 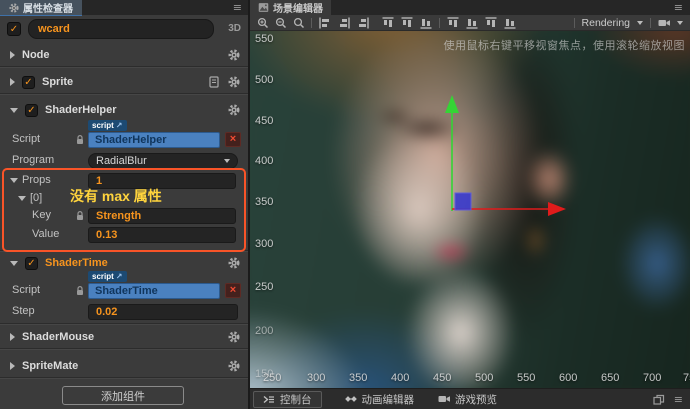 I want to click on key-row: Key Strength, so click(x=124, y=216).